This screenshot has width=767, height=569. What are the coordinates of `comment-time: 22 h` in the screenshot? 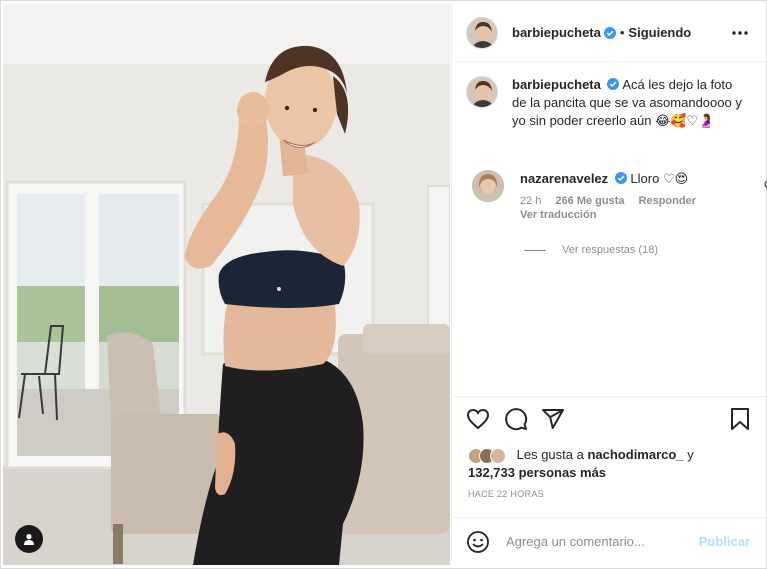 It's located at (530, 201).